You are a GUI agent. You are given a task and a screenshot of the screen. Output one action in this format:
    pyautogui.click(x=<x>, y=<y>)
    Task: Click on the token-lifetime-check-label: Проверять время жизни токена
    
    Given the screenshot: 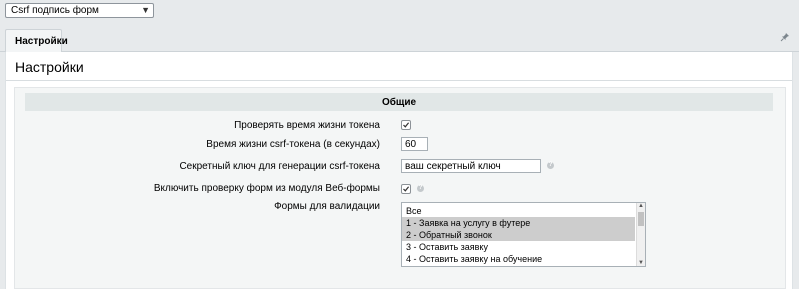 What is the action you would take?
    pyautogui.click(x=307, y=125)
    